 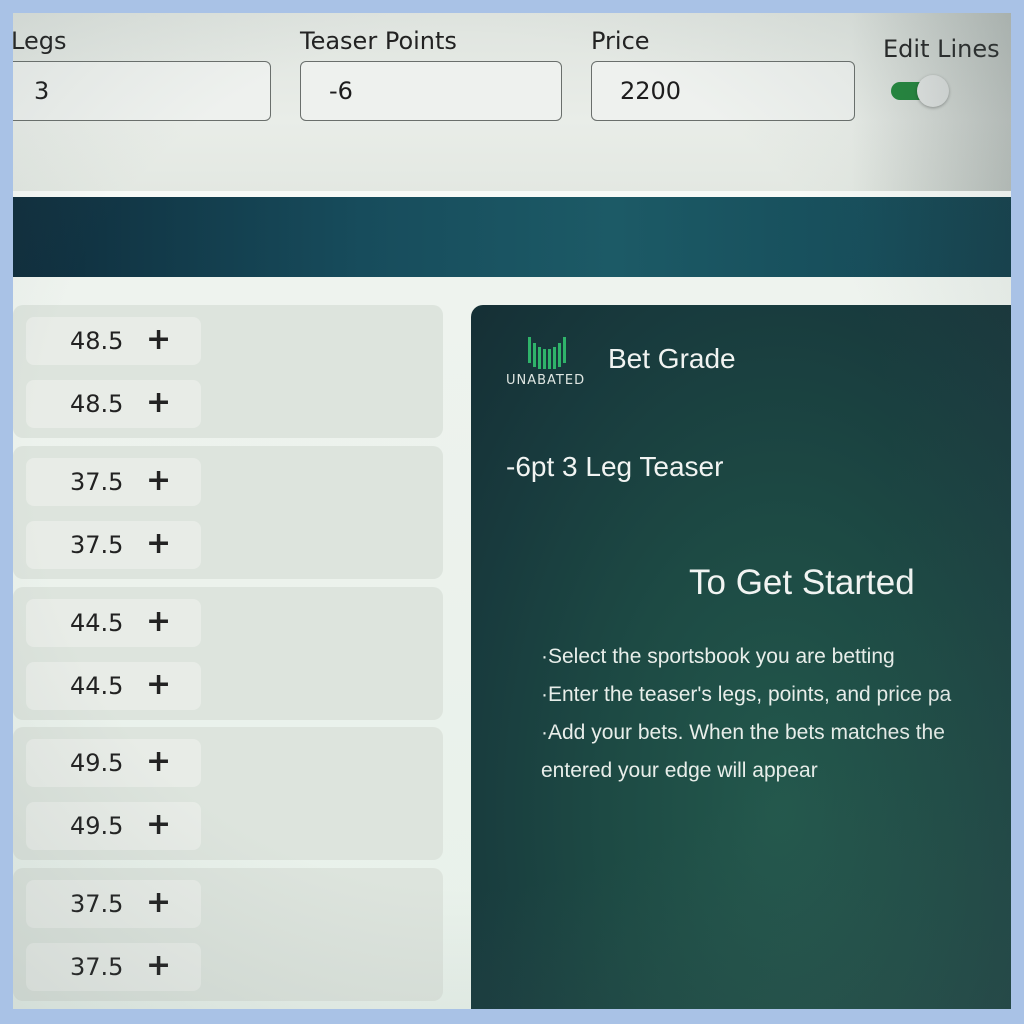 What do you see at coordinates (723, 91) in the screenshot?
I see `price-input: 2200` at bounding box center [723, 91].